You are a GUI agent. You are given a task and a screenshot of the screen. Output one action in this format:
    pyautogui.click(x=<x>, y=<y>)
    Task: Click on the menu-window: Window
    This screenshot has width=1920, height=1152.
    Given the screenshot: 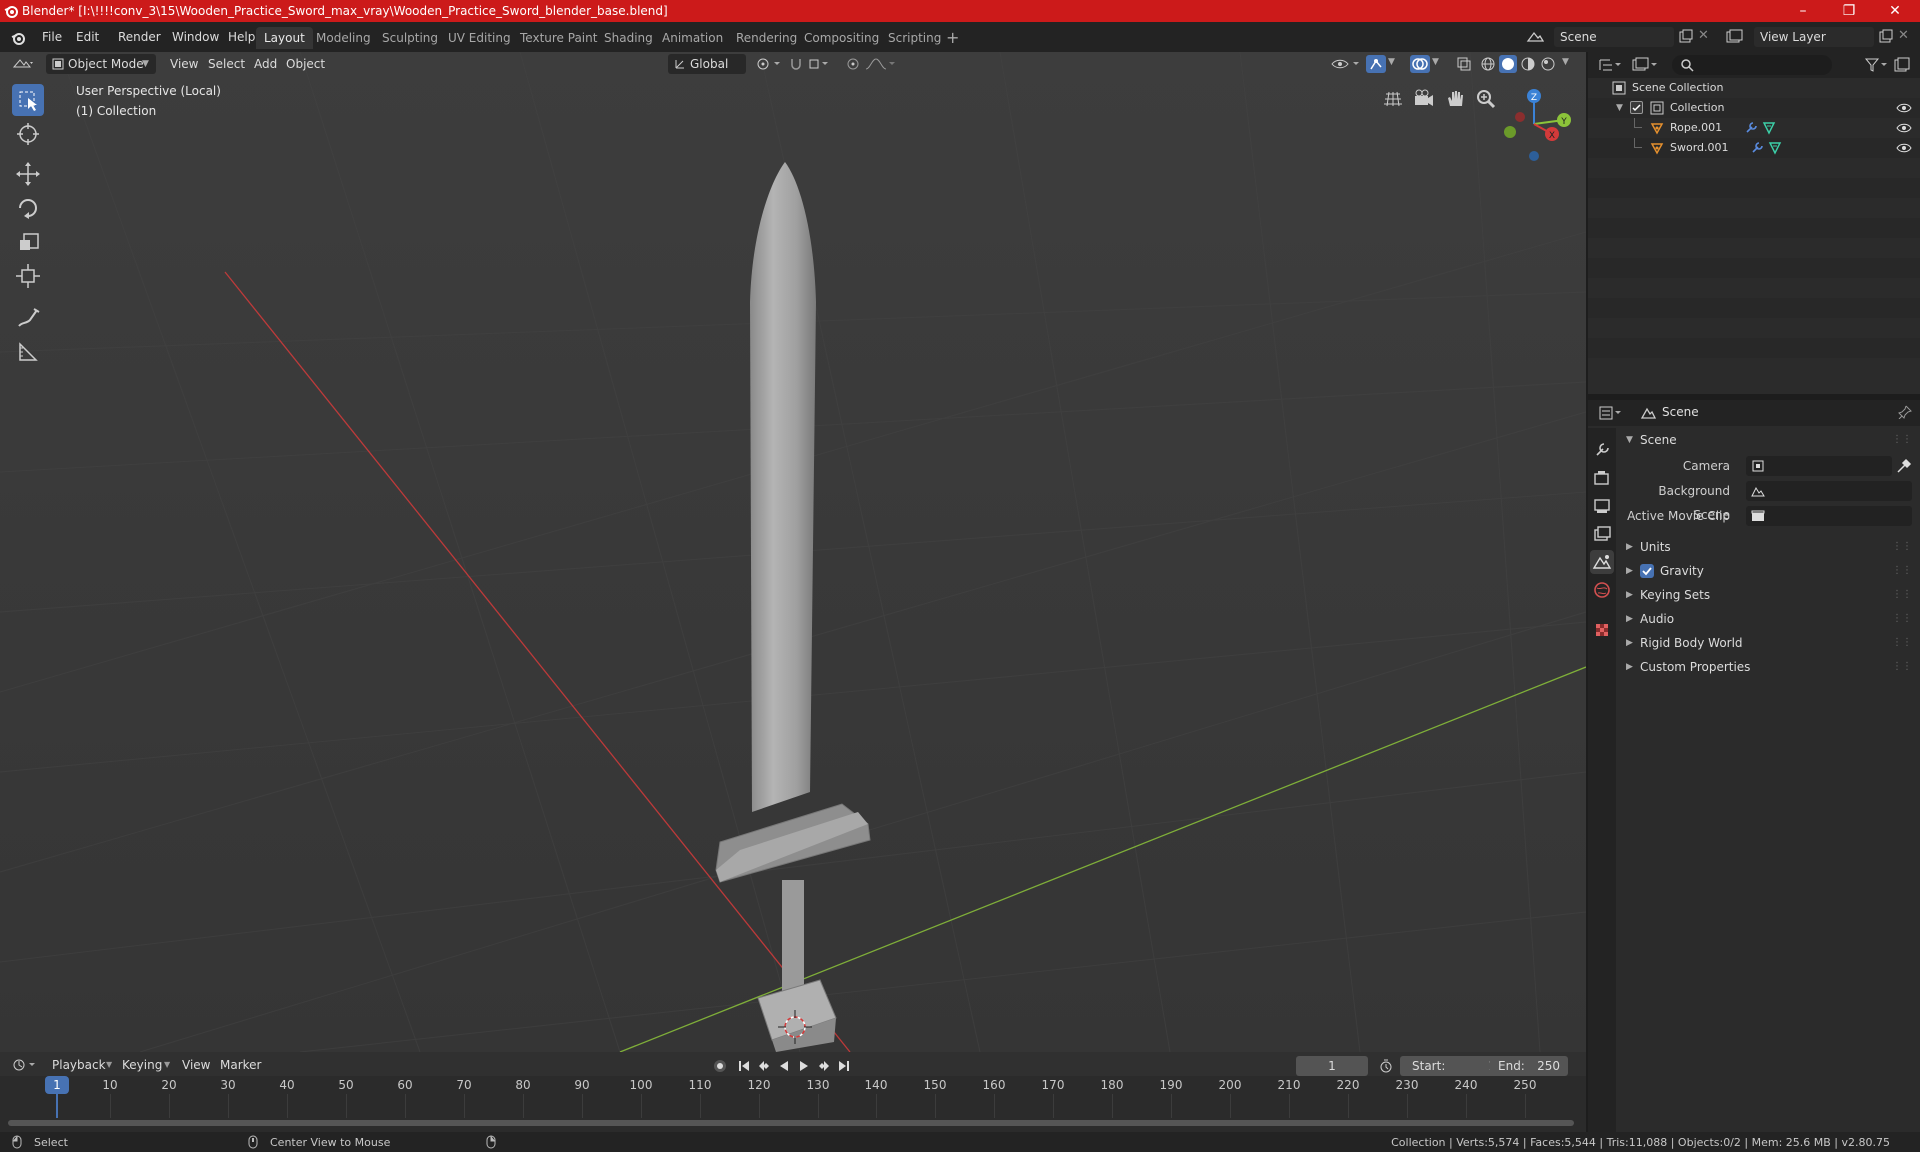 What is the action you would take?
    pyautogui.click(x=195, y=37)
    